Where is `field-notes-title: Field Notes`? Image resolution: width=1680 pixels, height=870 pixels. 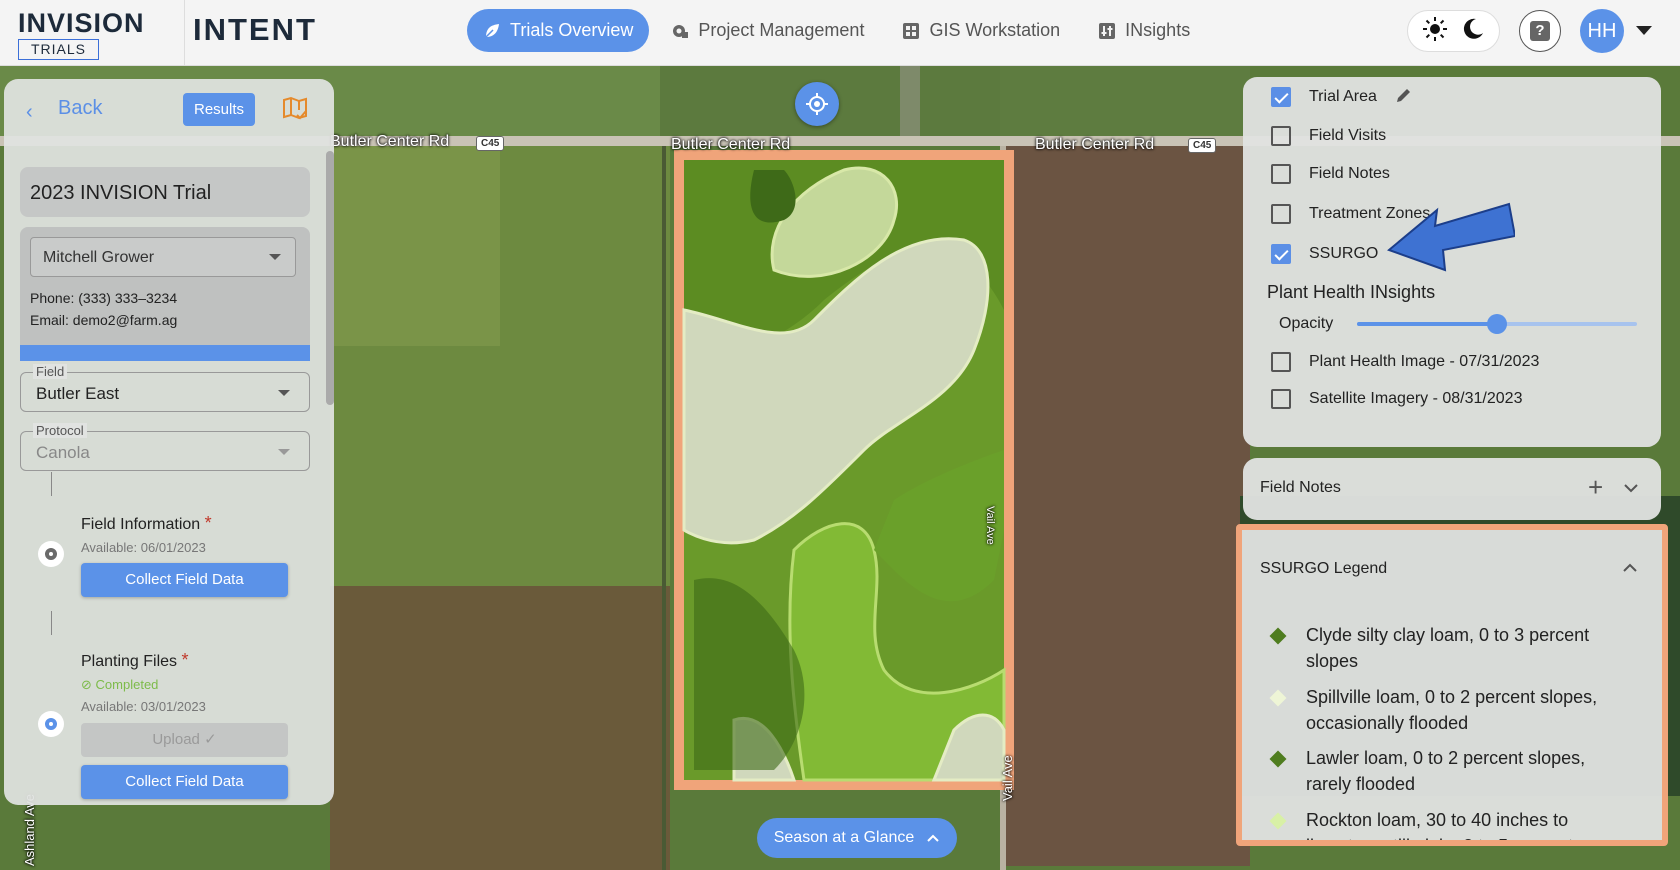
field-notes-title: Field Notes is located at coordinates (1300, 487).